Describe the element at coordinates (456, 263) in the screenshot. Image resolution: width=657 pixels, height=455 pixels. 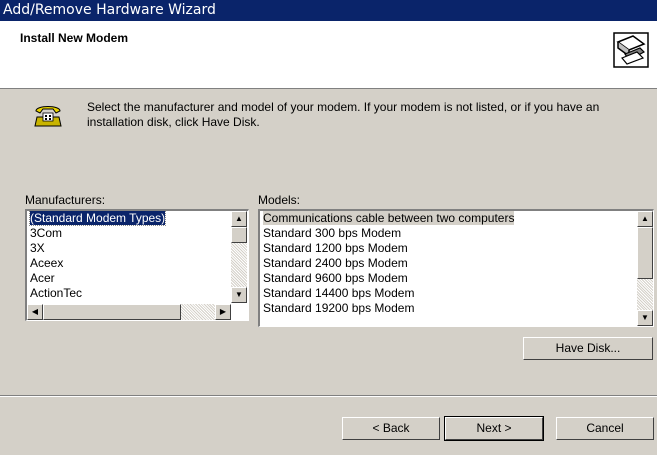
I see `list-item: Standard 2400 bps Modem` at that location.